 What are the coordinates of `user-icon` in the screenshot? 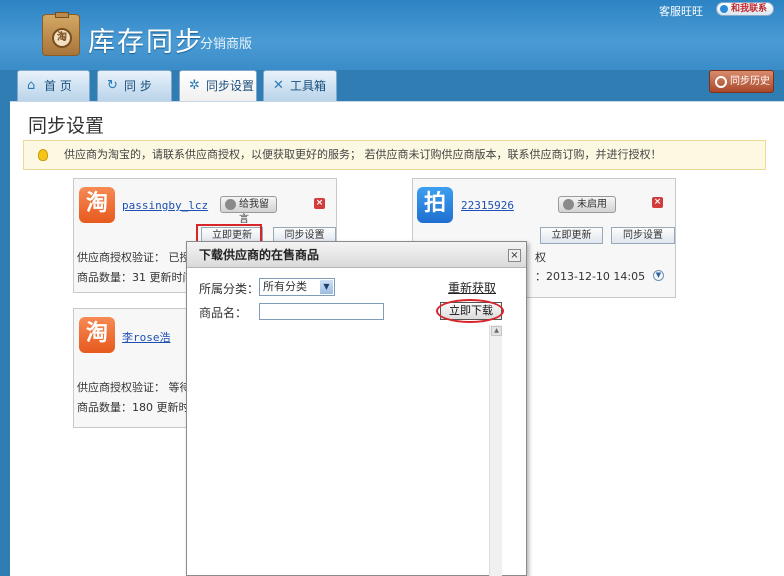 It's located at (568, 204).